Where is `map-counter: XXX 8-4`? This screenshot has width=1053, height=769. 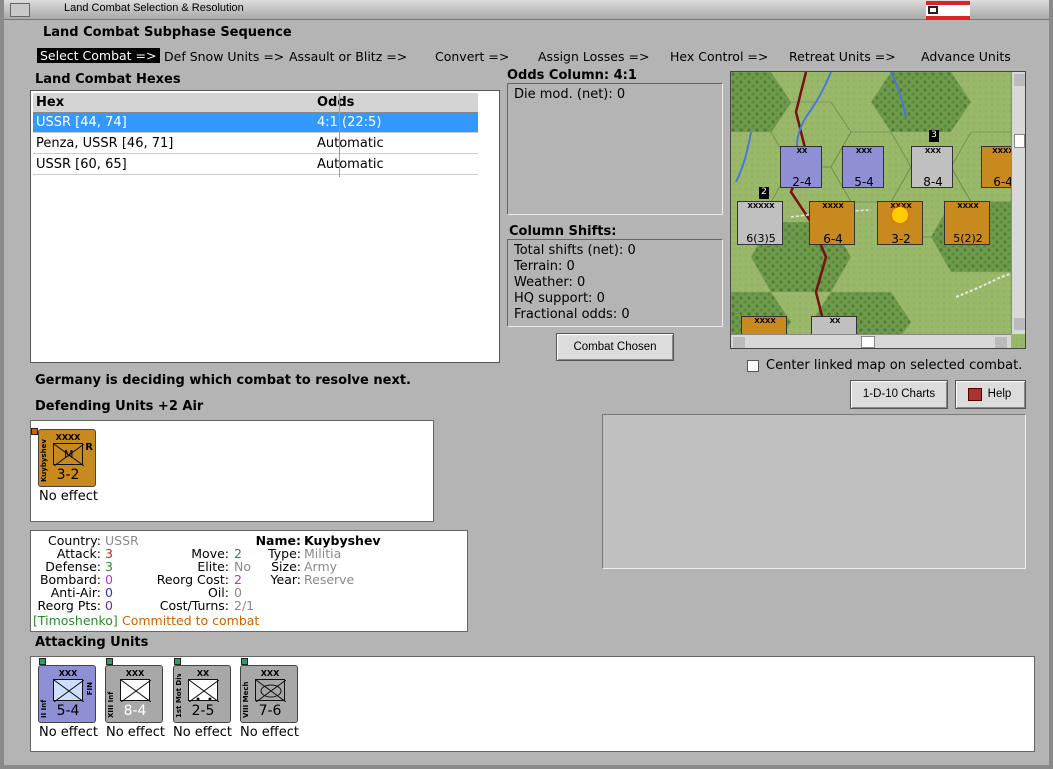 map-counter: XXX 8-4 is located at coordinates (932, 167).